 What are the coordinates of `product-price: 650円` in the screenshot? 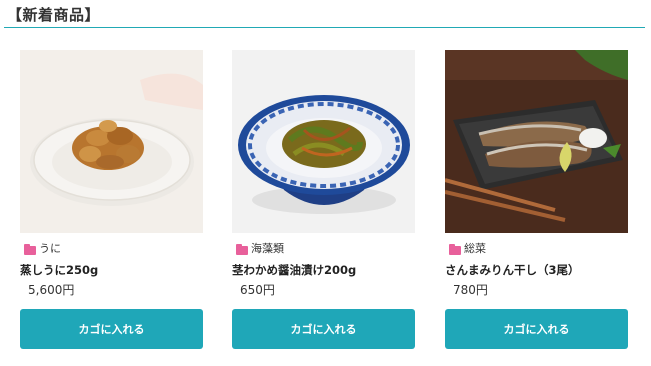 It's located at (257, 290).